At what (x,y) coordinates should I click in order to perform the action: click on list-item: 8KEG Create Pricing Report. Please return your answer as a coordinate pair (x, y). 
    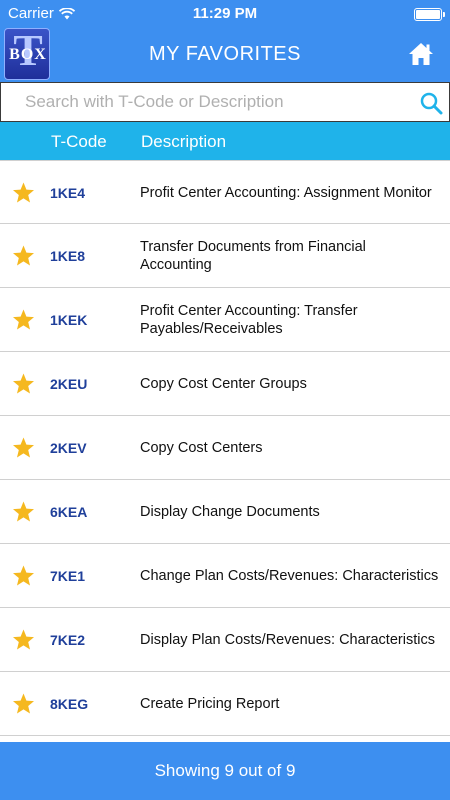
    Looking at the image, I should click on (225, 704).